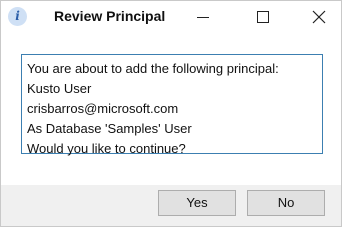 The height and width of the screenshot is (240, 342). I want to click on principal-role: As Database 'Samples' User, so click(109, 128).